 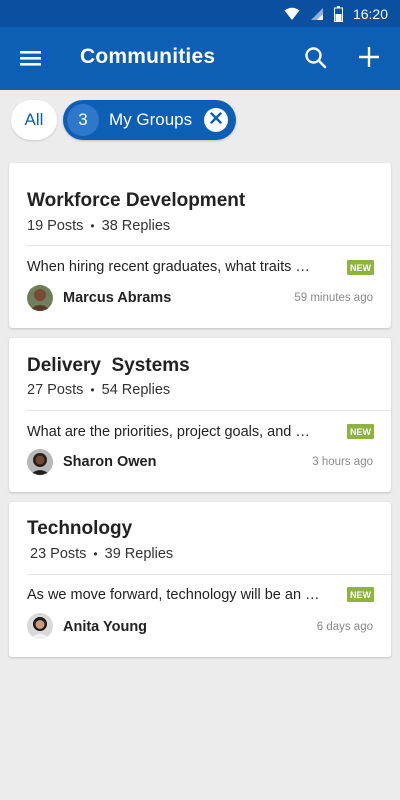 I want to click on filter-chip-my-groups: 3 My Groups, so click(x=149, y=120).